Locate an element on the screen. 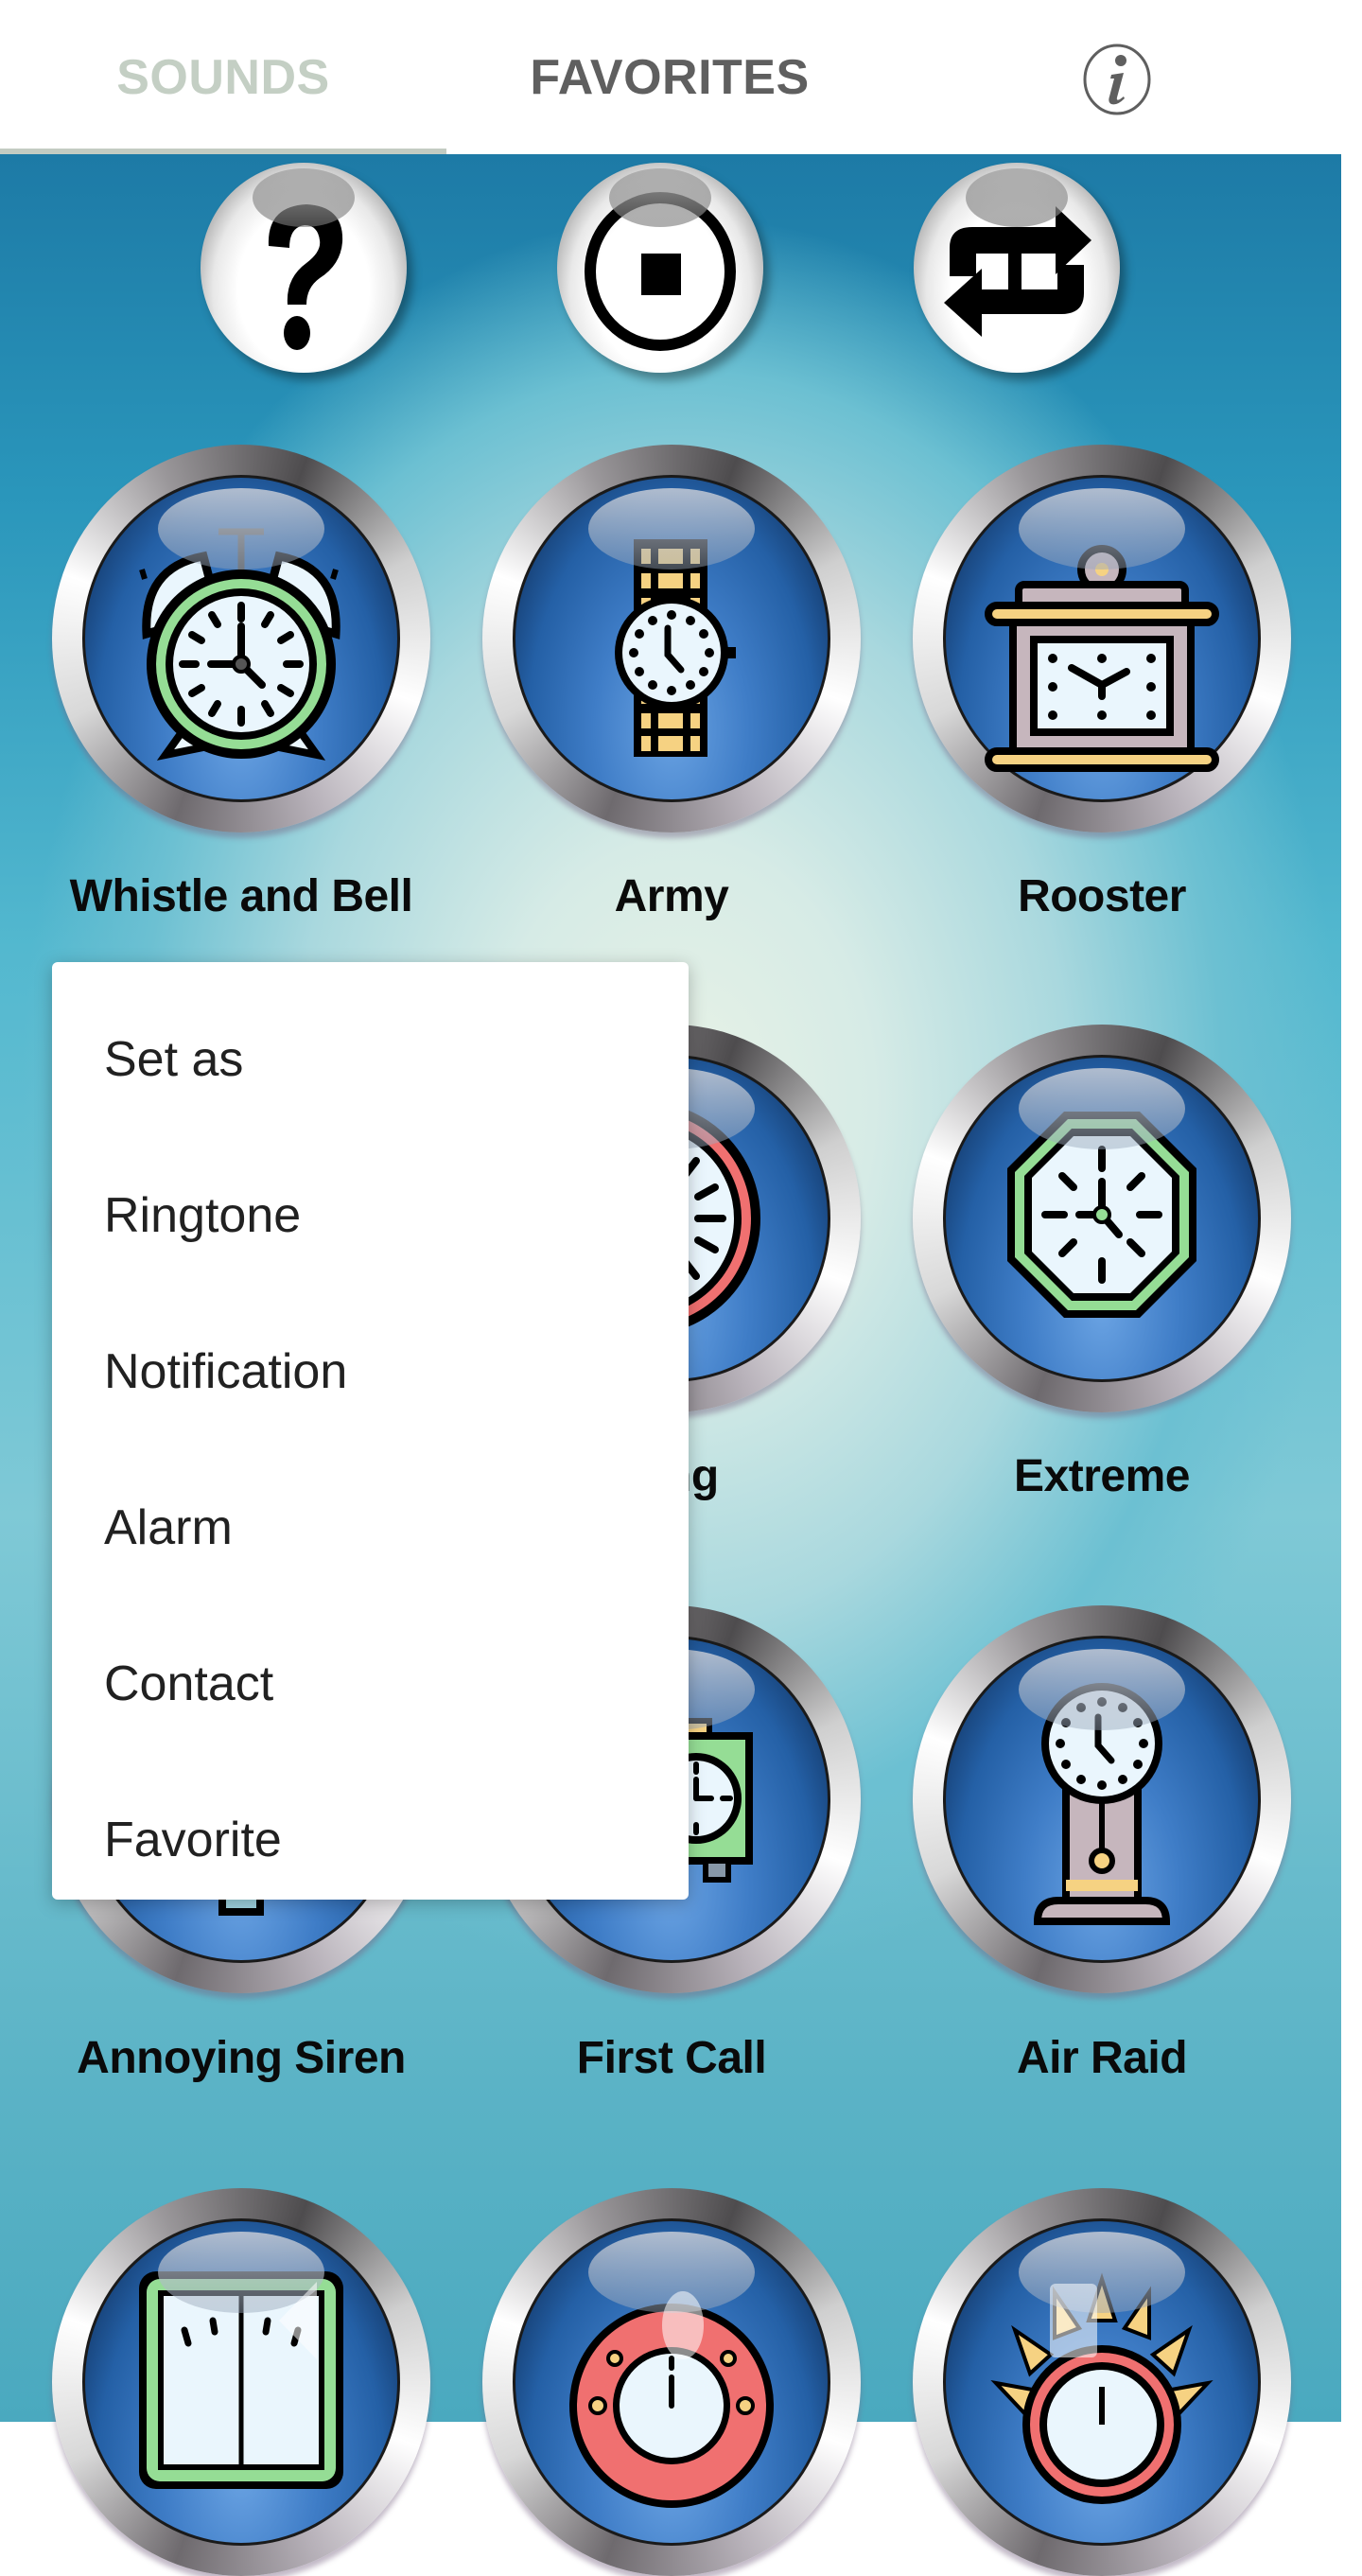 The height and width of the screenshot is (2576, 1362). menu-item-notification: Notification is located at coordinates (370, 1371).